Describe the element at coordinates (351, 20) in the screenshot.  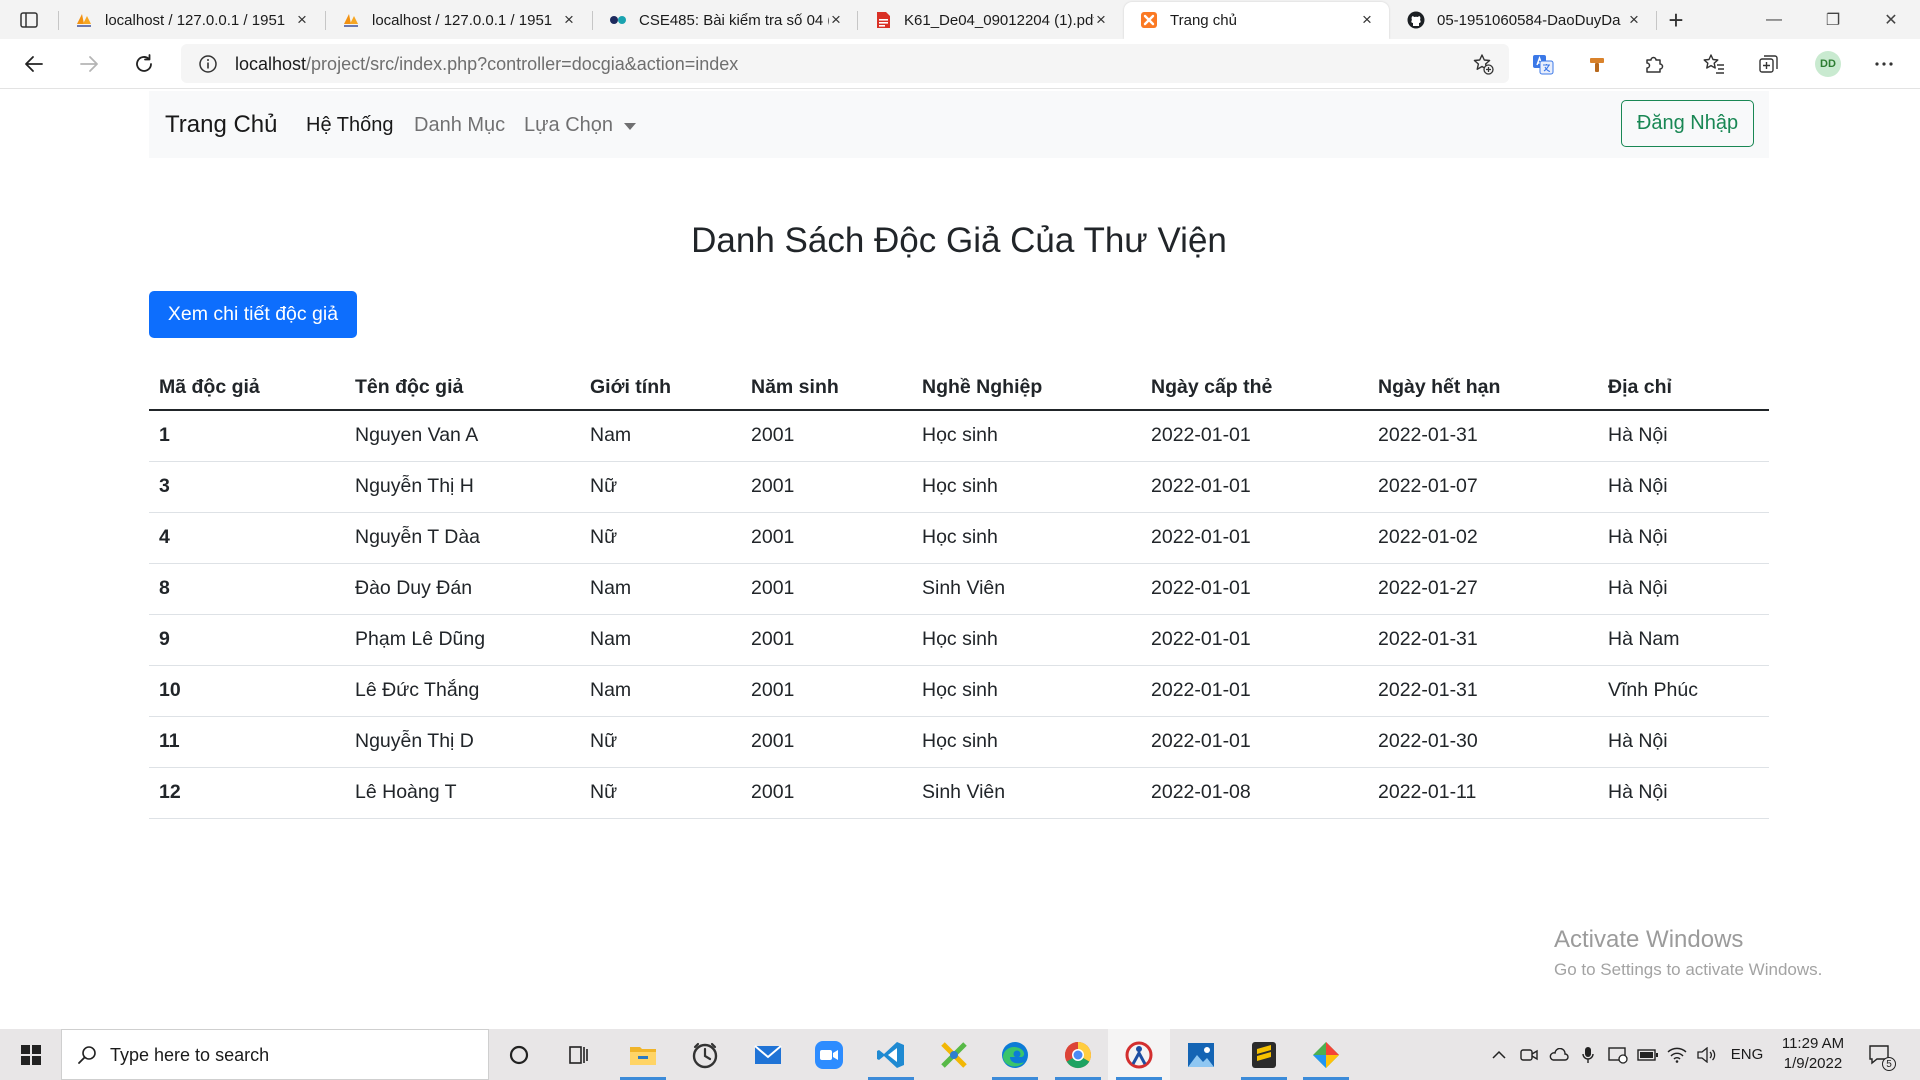
I see `phpmyadmin-icon` at that location.